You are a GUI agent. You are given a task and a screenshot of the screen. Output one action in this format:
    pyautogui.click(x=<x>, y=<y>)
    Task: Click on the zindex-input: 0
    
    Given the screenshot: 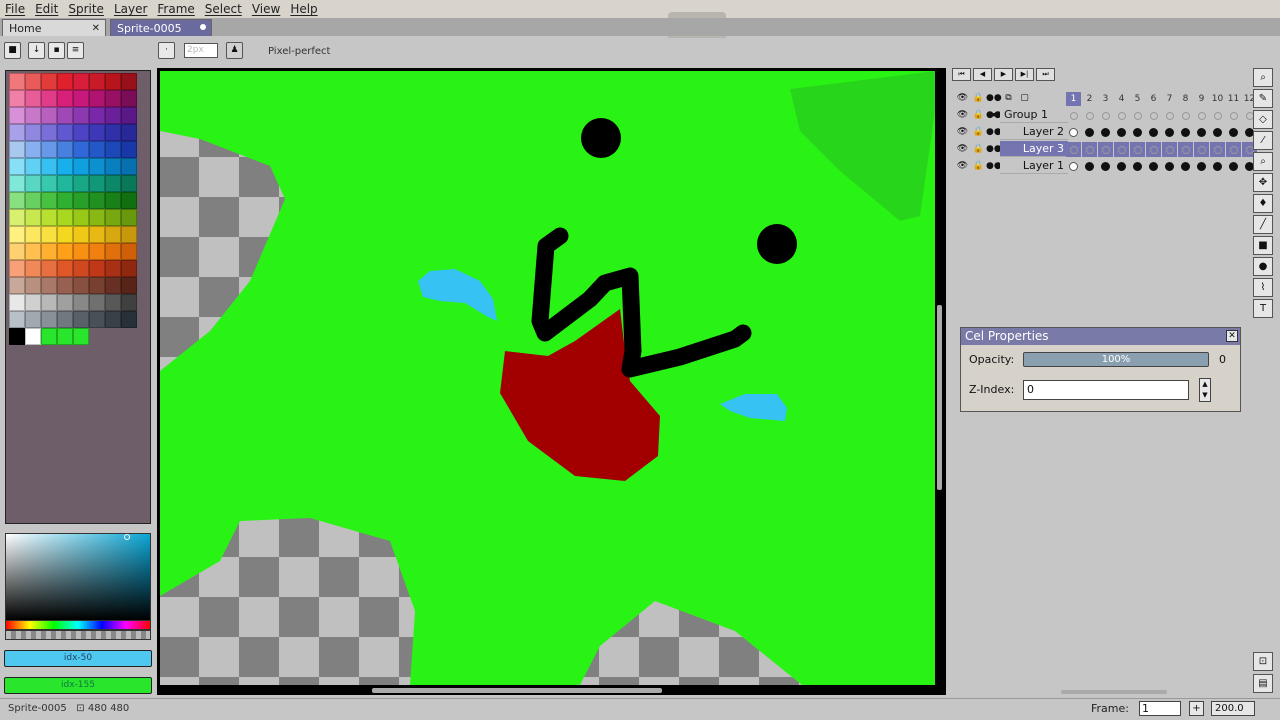 What is the action you would take?
    pyautogui.click(x=1106, y=390)
    